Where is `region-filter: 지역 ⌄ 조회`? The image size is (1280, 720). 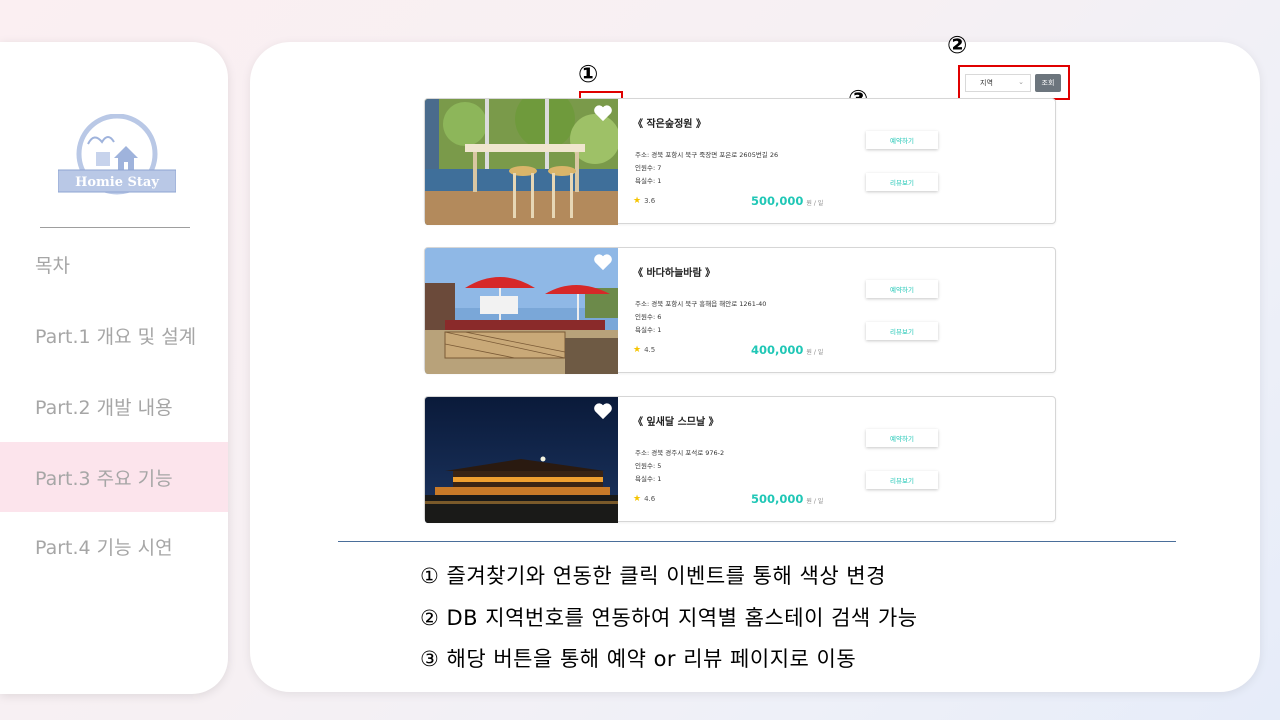
region-filter: 지역 ⌄ 조회 is located at coordinates (1015, 83).